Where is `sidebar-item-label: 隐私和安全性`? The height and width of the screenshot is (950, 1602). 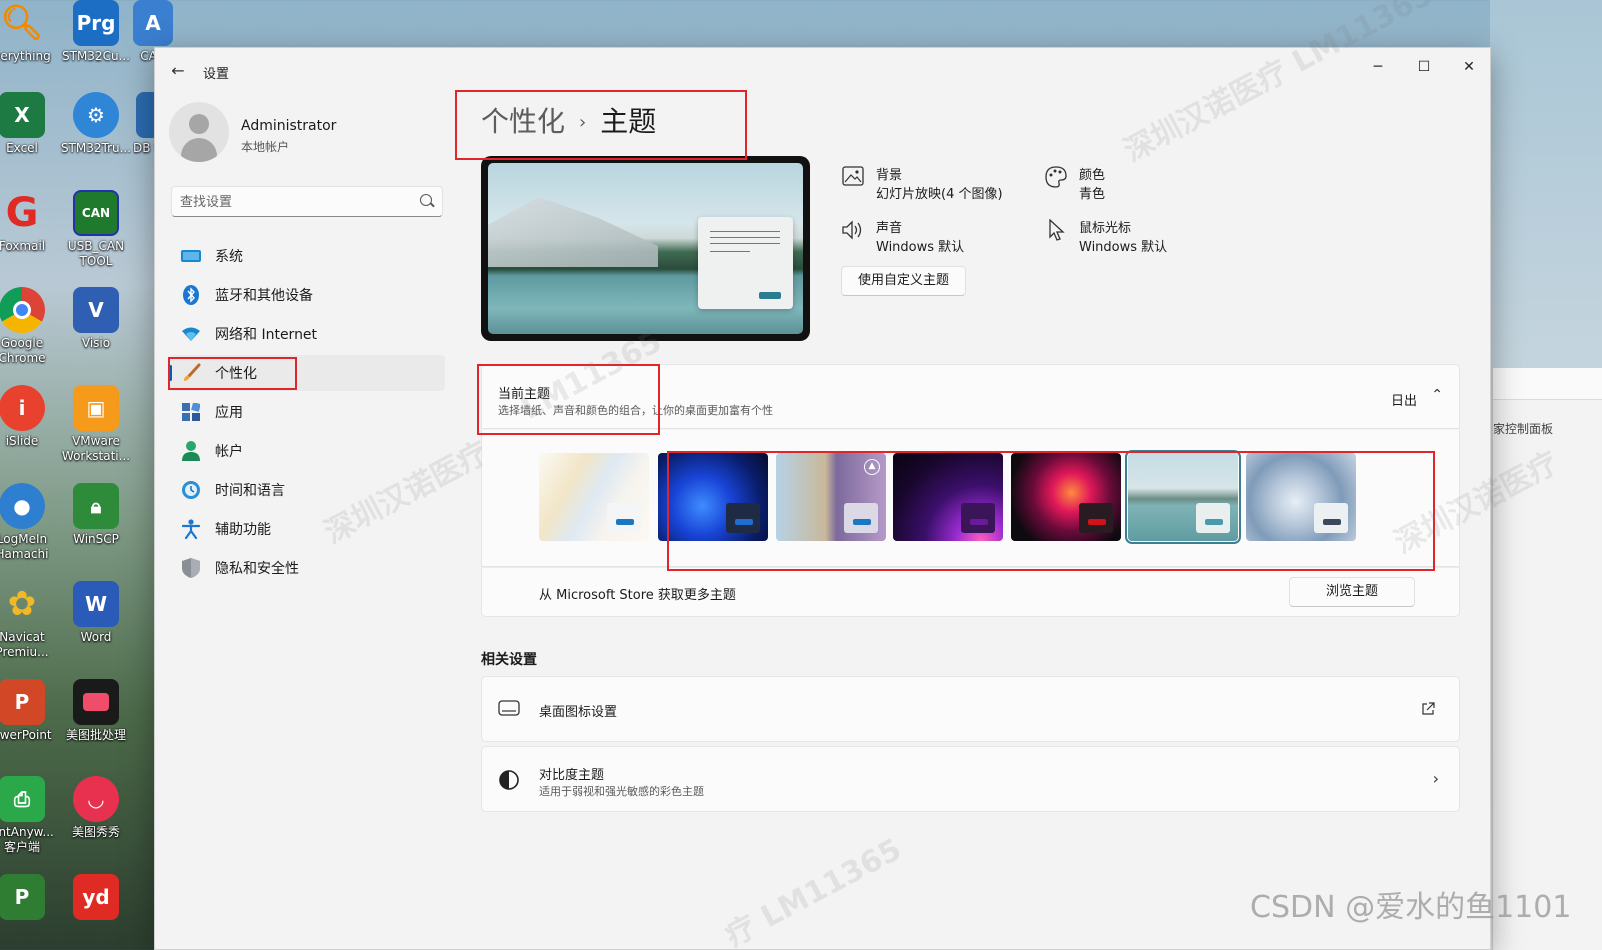 sidebar-item-label: 隐私和安全性 is located at coordinates (257, 569).